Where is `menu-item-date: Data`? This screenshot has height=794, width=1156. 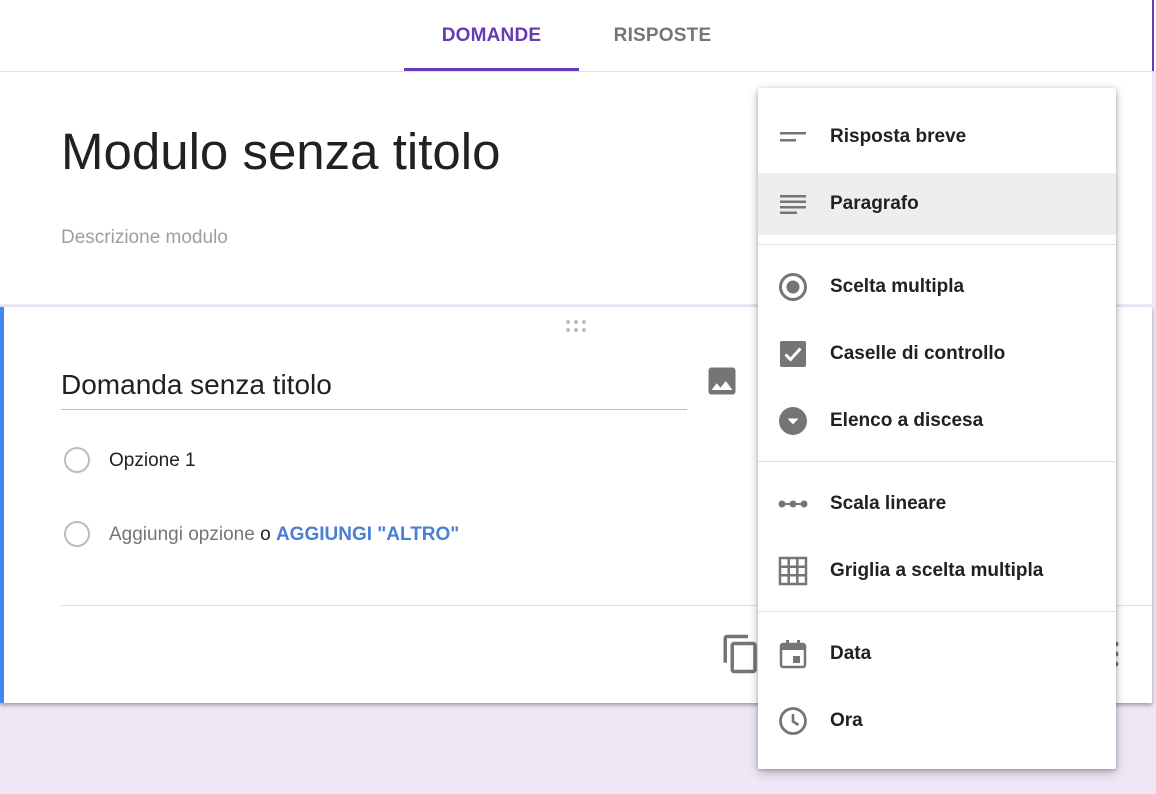 menu-item-date: Data is located at coordinates (937, 654).